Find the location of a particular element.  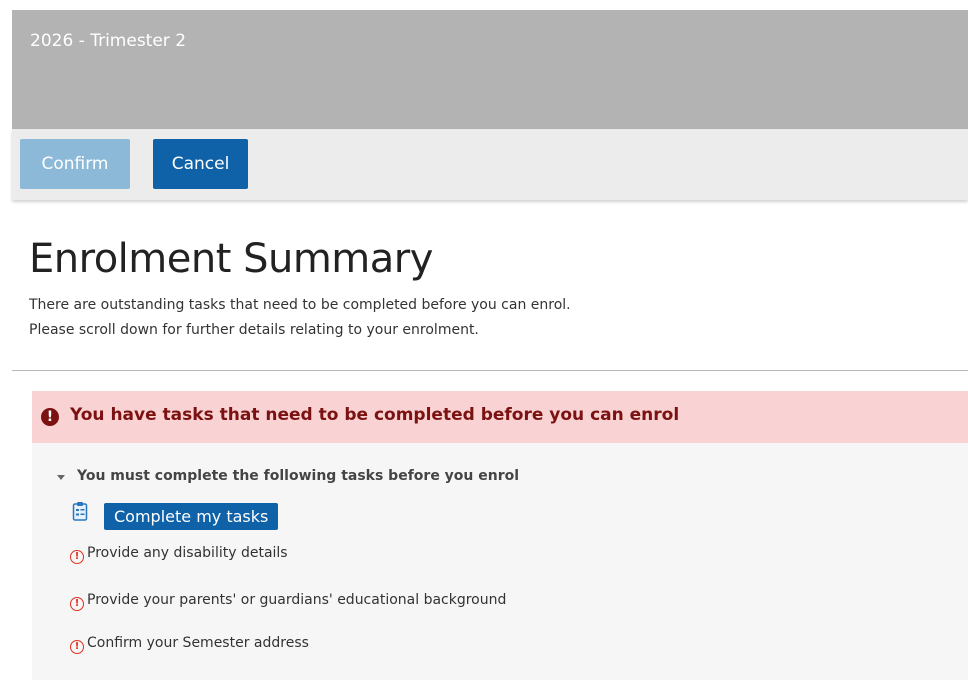

divider is located at coordinates (490, 370).